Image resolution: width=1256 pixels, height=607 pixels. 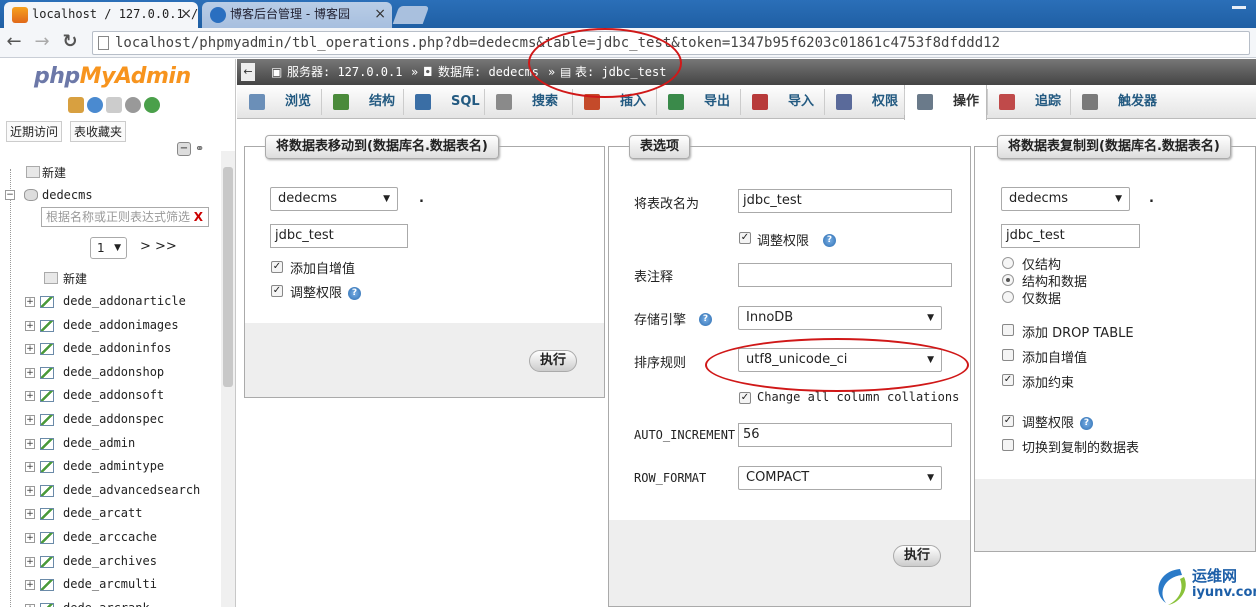 I want to click on table-row: + dede_arcatt, so click(x=110, y=514).